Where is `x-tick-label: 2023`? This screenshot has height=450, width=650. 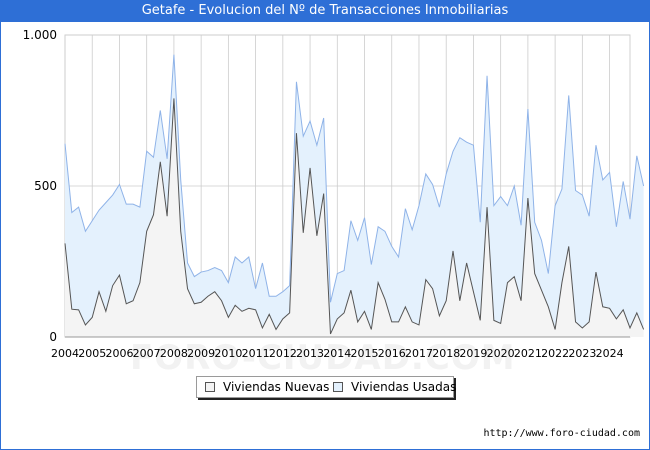
x-tick-label: 2023 is located at coordinates (582, 353).